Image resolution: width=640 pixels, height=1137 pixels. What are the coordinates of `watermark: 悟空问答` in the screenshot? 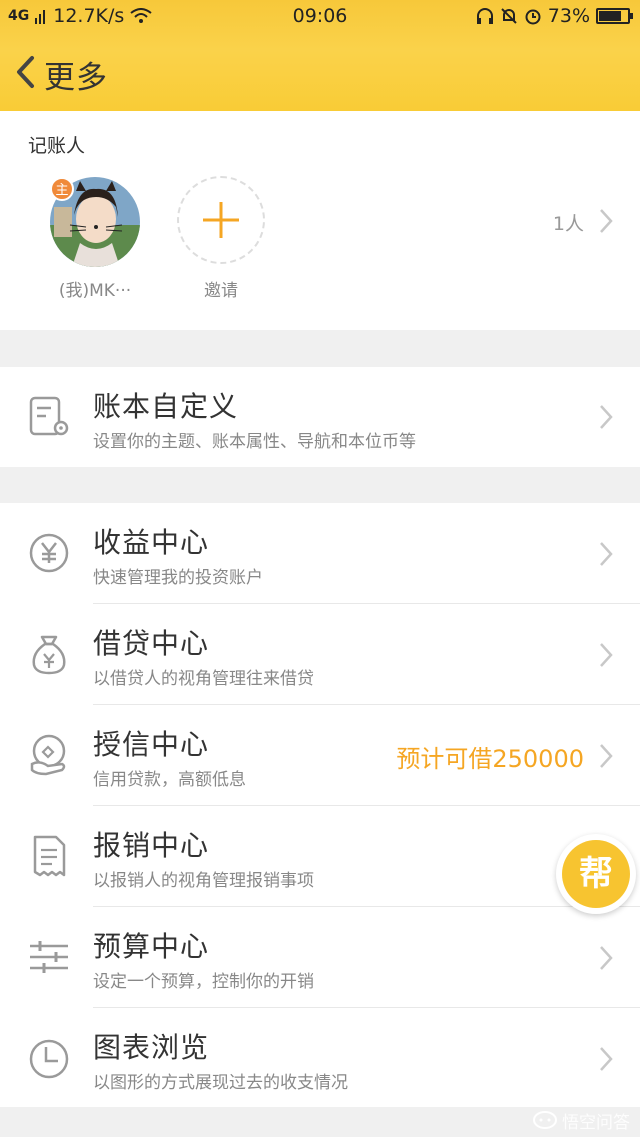 It's located at (581, 1120).